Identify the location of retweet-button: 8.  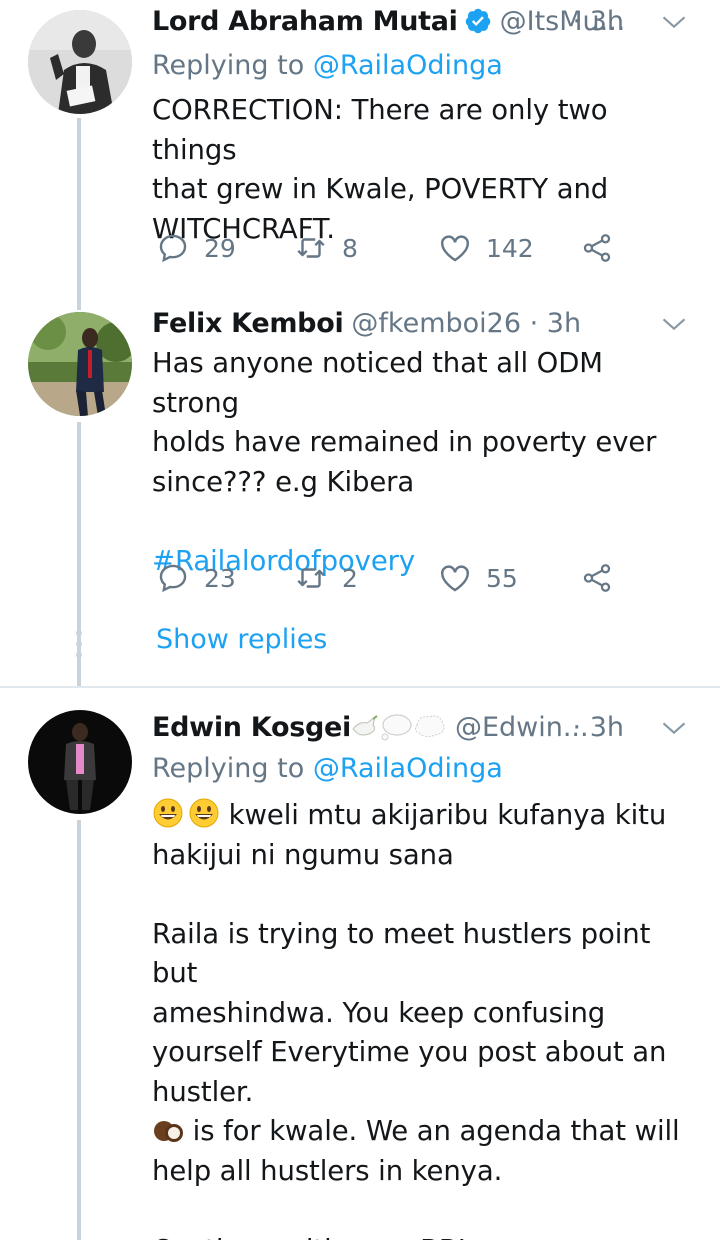
(326, 248).